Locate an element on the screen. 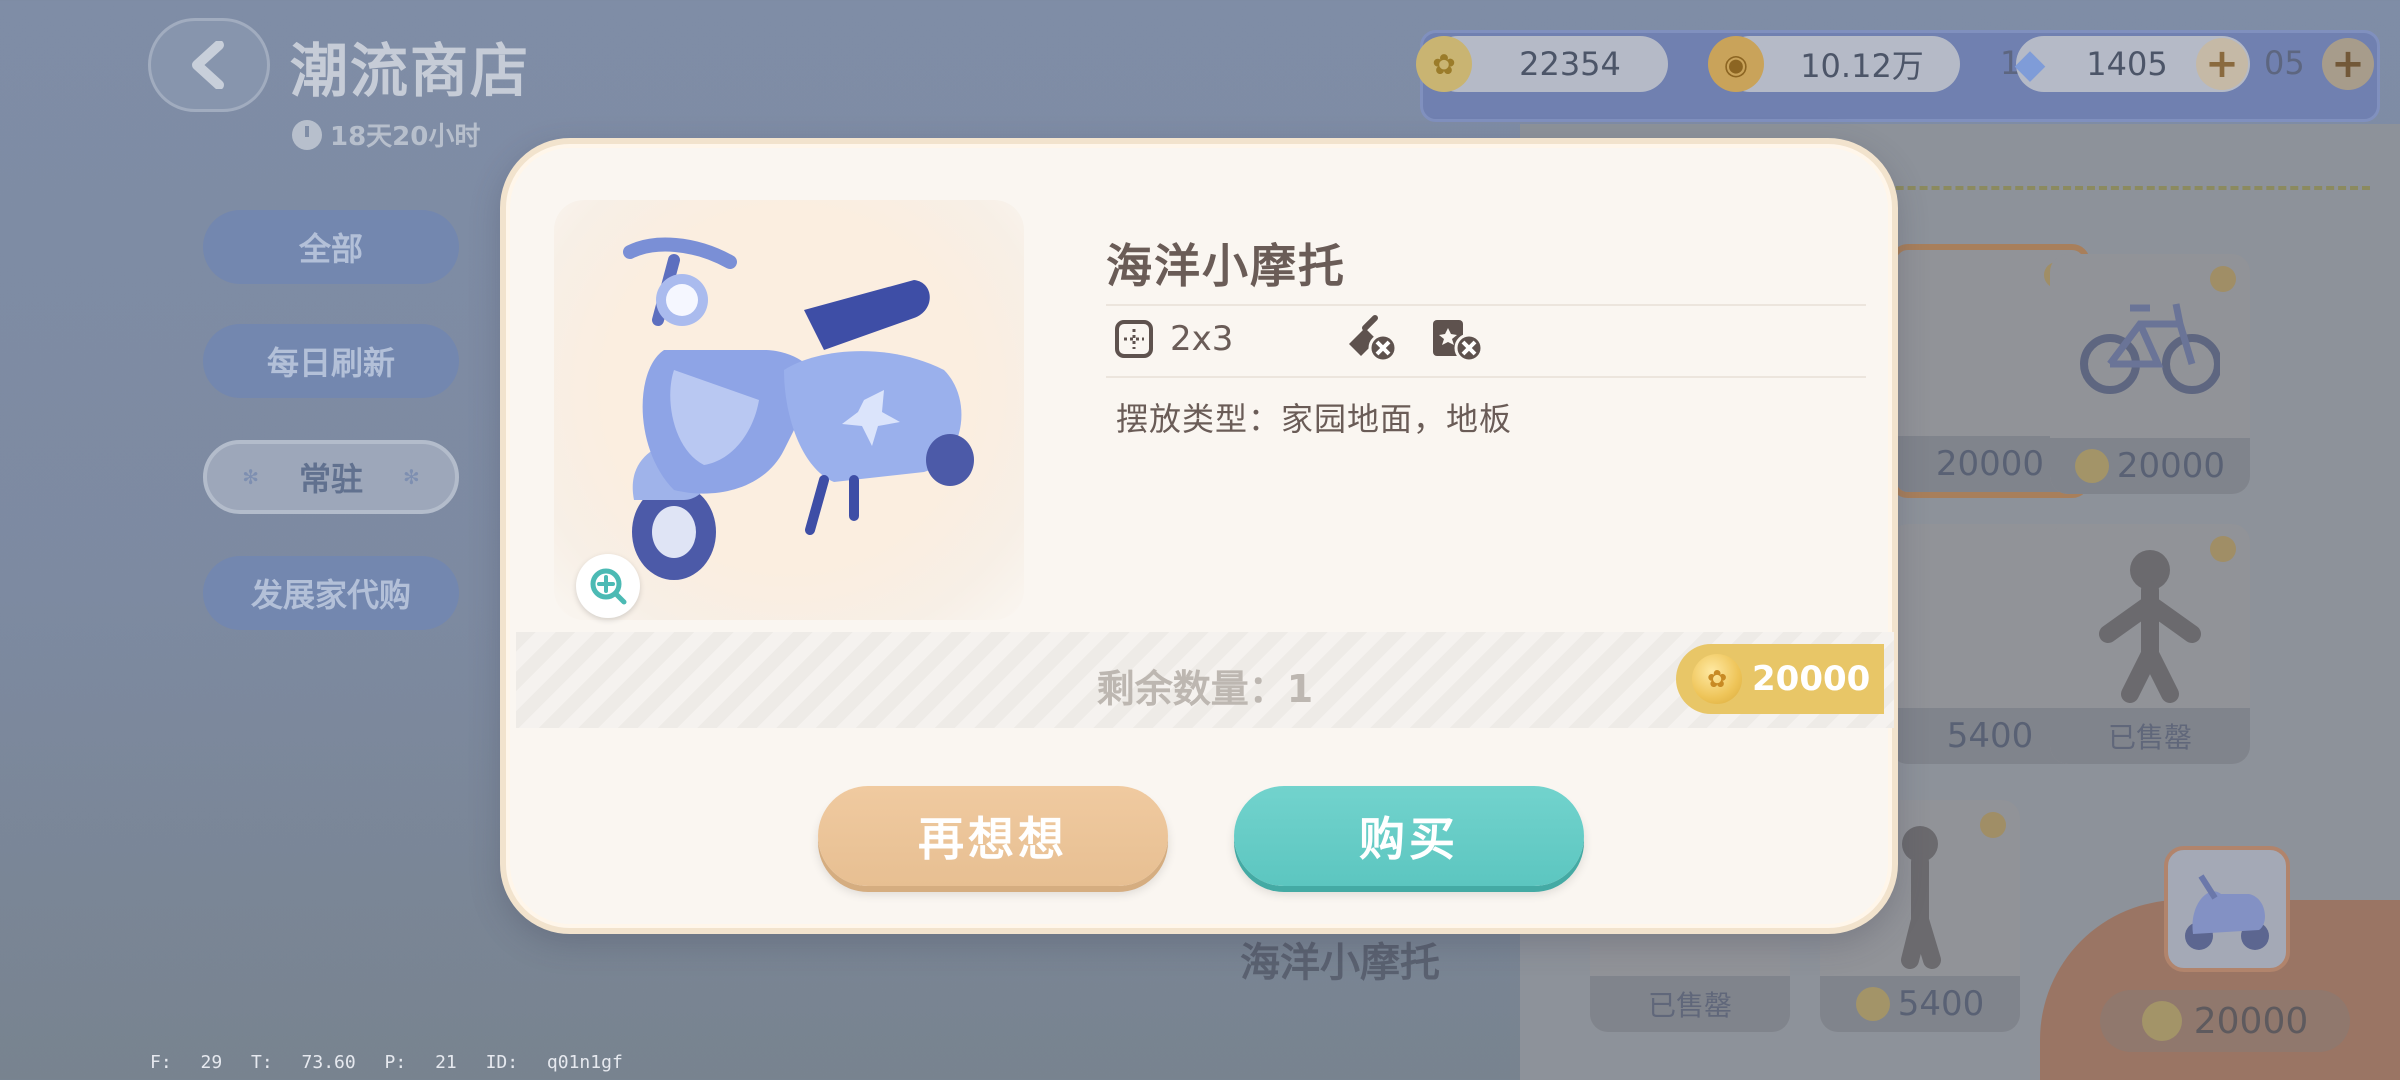 The image size is (2400, 1080). price-tag: ✿ 20000 is located at coordinates (1780, 679).